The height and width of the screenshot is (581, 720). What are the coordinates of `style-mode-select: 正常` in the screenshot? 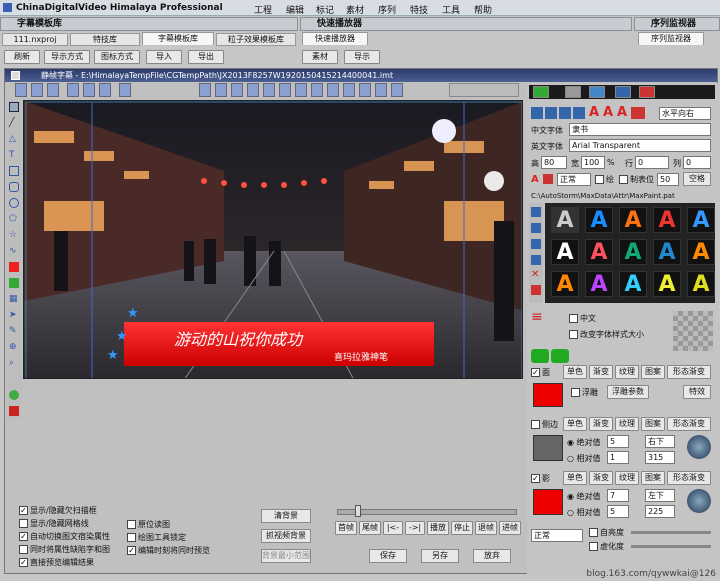 It's located at (574, 179).